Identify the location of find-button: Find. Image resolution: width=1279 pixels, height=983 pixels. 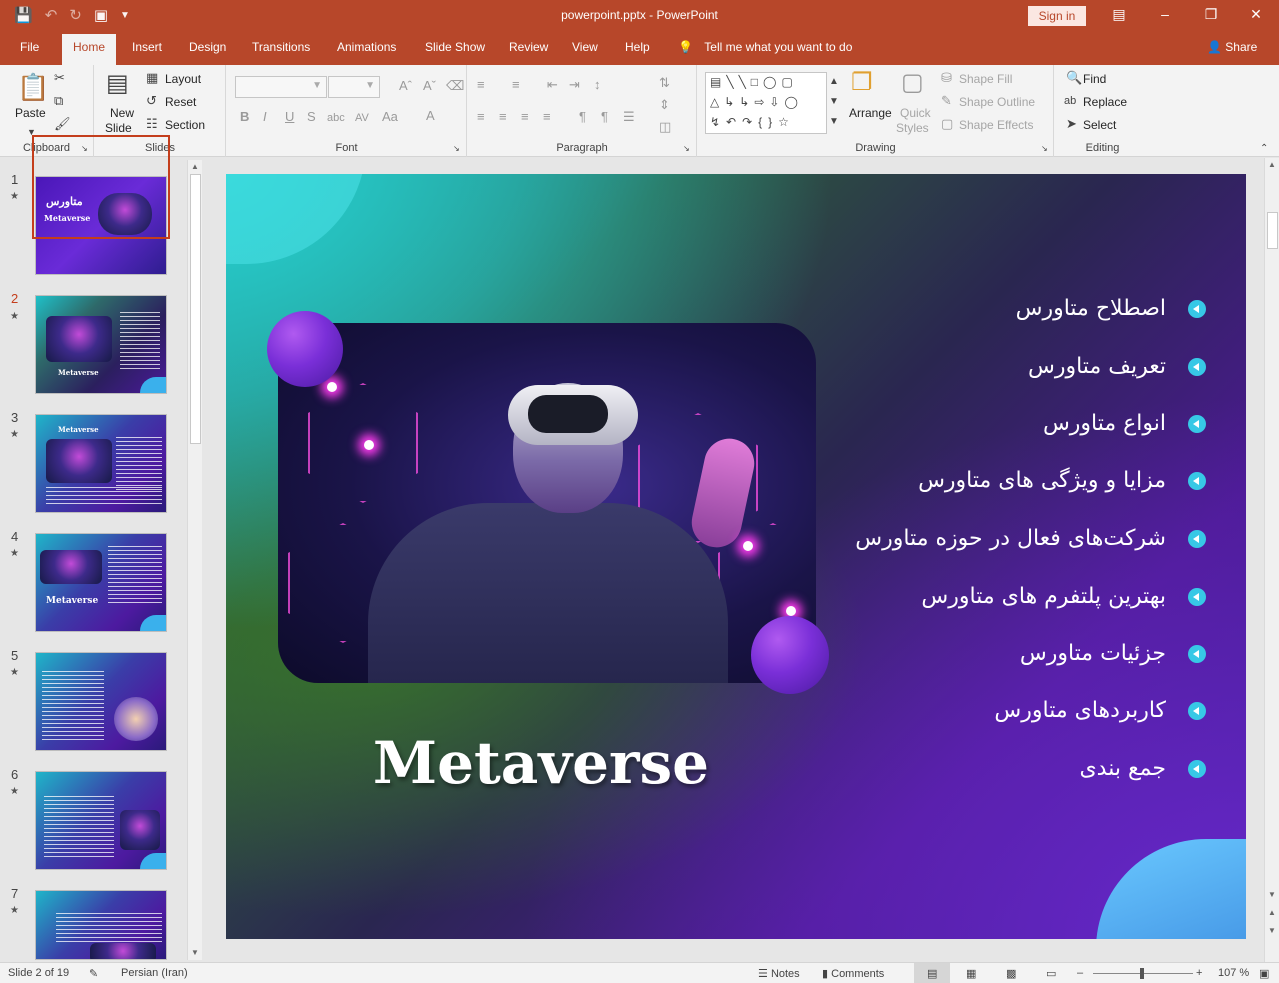
(1094, 79).